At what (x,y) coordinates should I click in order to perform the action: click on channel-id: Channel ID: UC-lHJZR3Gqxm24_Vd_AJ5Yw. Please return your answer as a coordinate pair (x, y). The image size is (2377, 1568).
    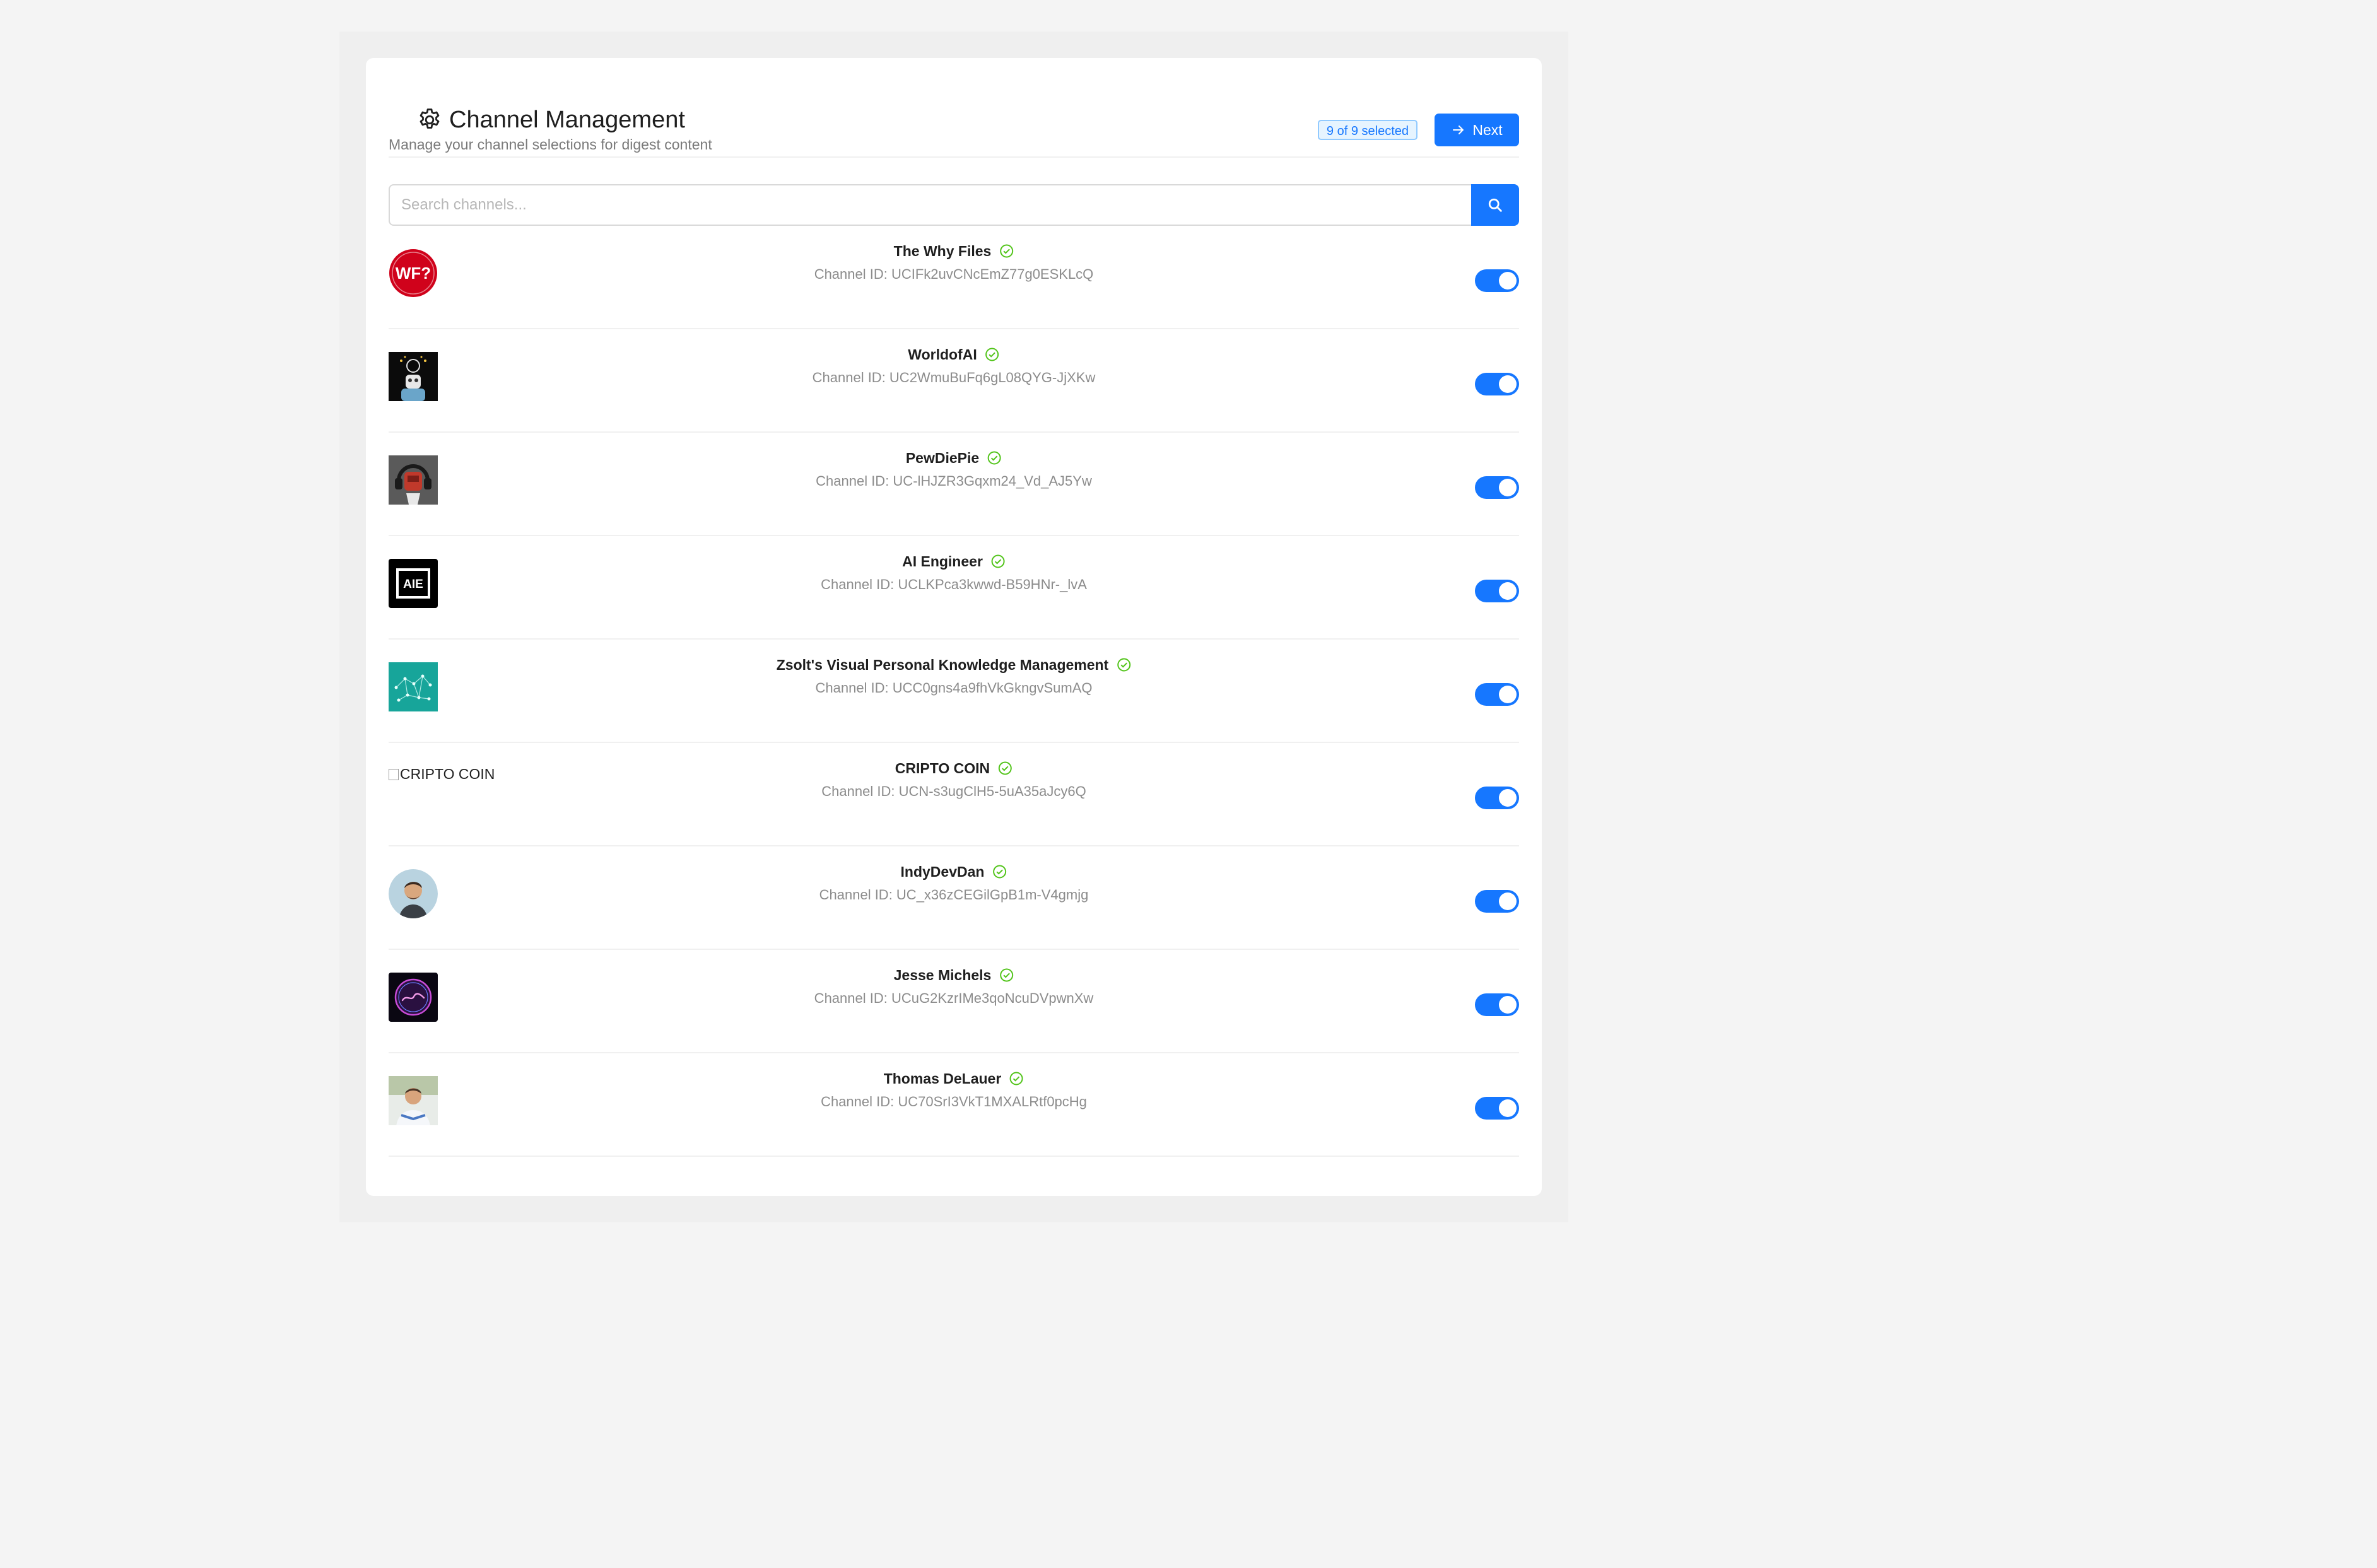
    Looking at the image, I should click on (954, 481).